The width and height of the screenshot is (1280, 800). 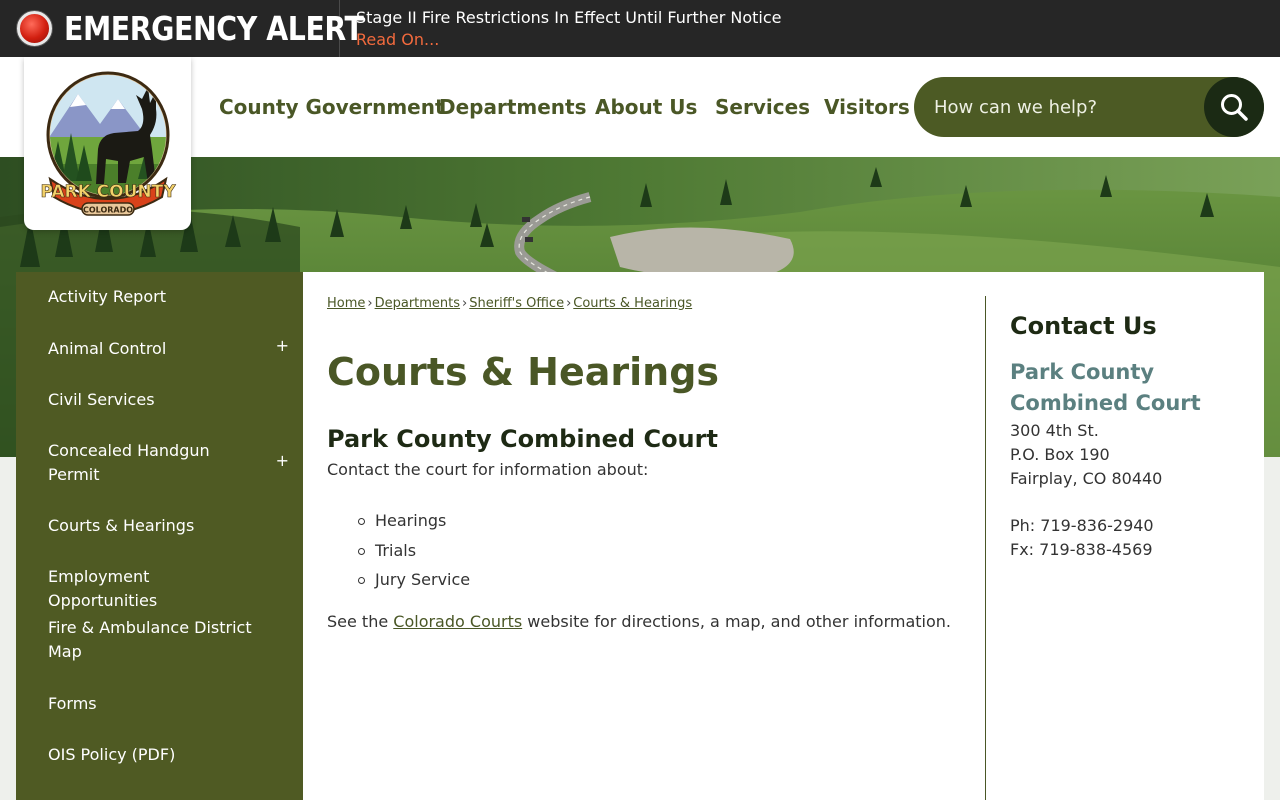 I want to click on logo-state-text: COLORADO, so click(x=107, y=209).